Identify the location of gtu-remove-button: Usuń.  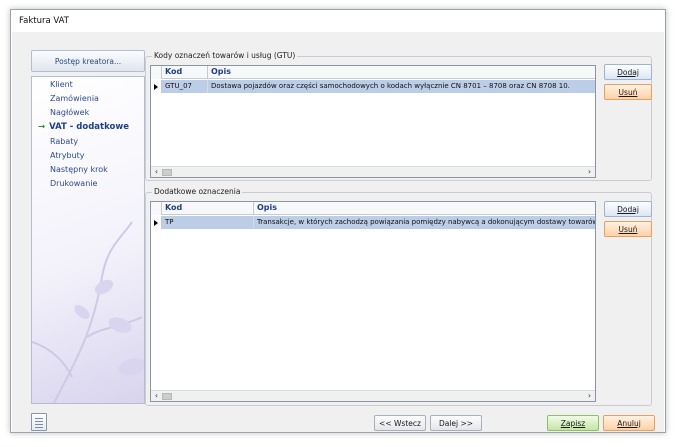
(628, 92).